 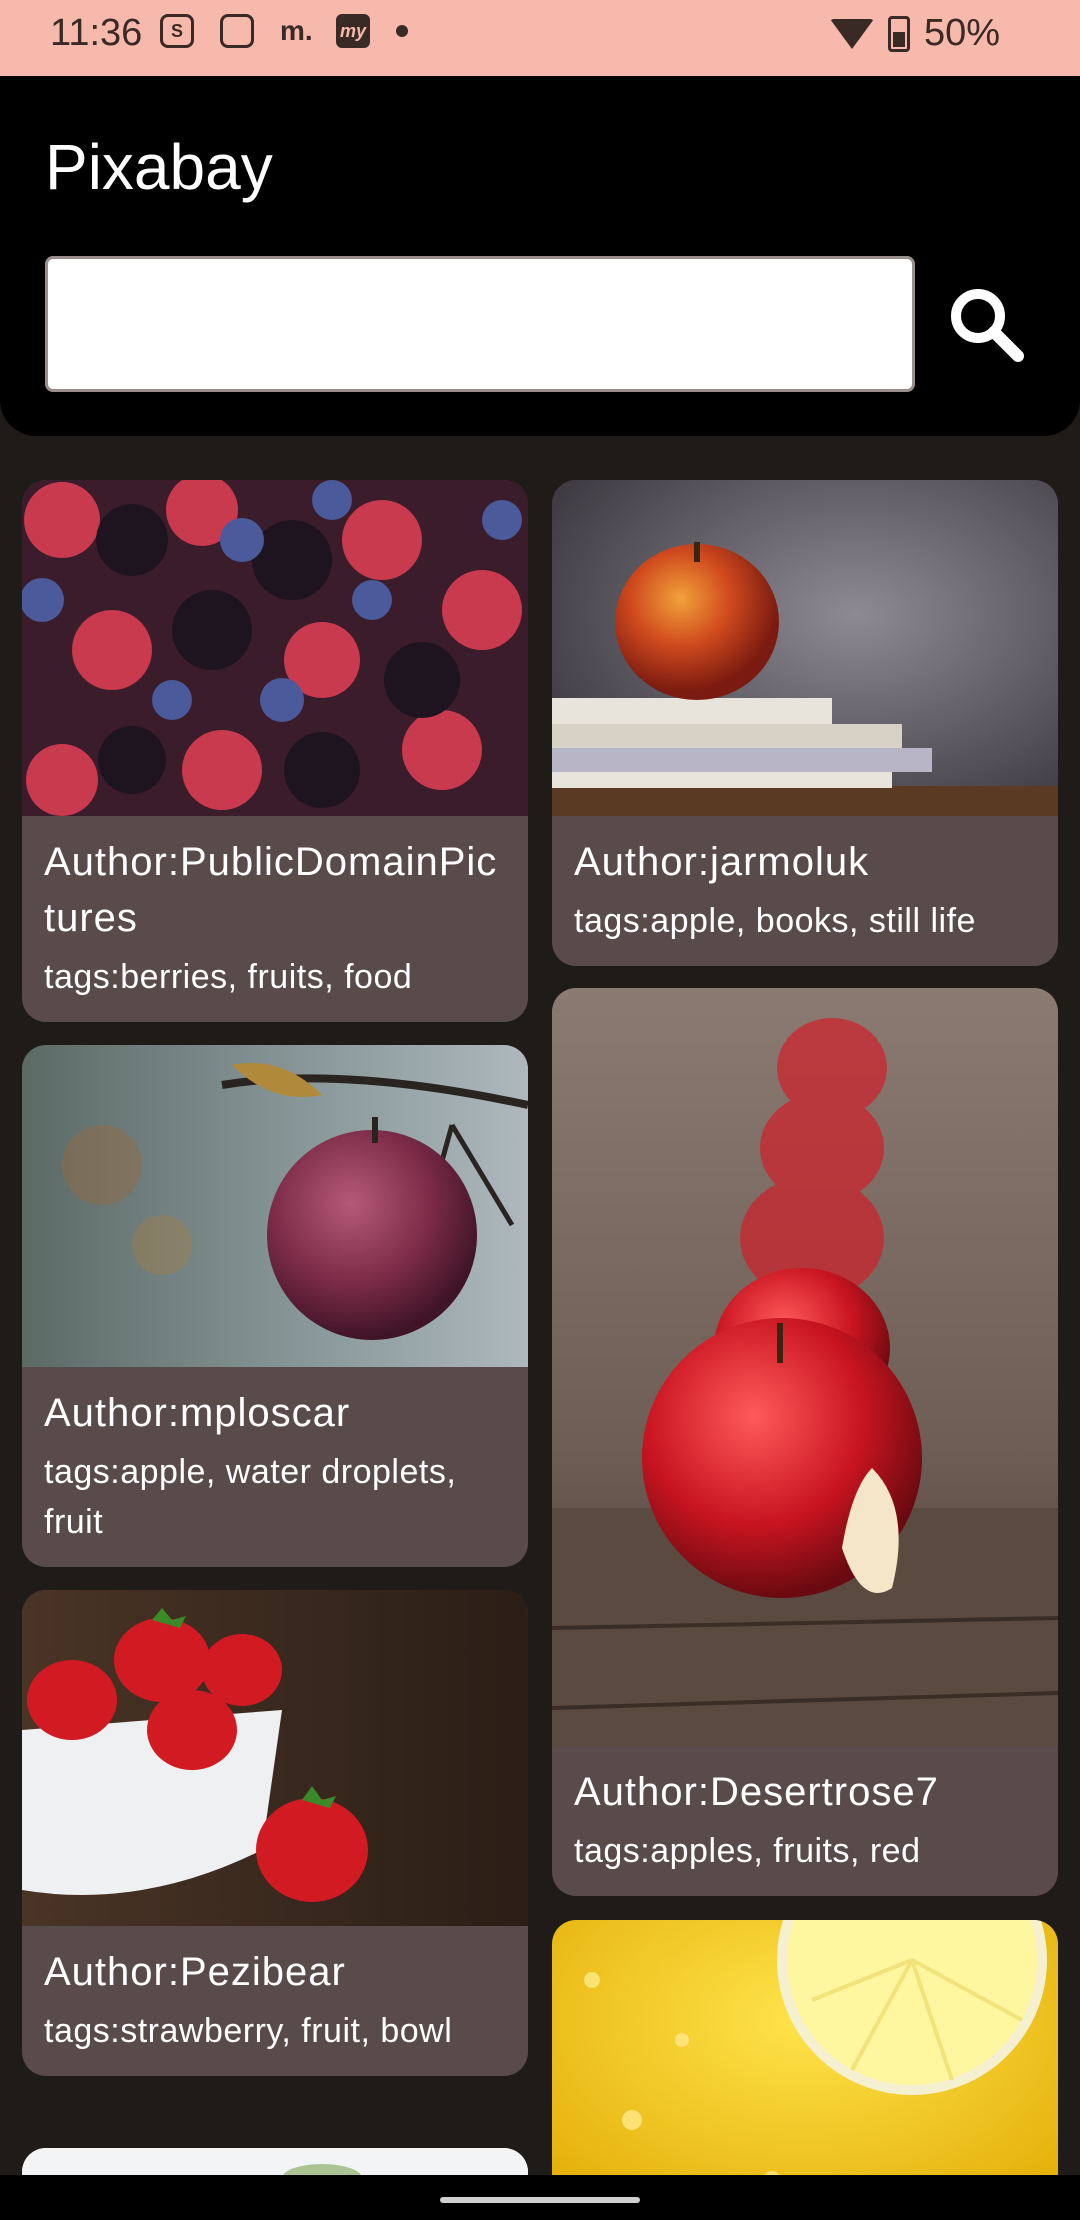 I want to click on my-app-icon: my, so click(x=353, y=31).